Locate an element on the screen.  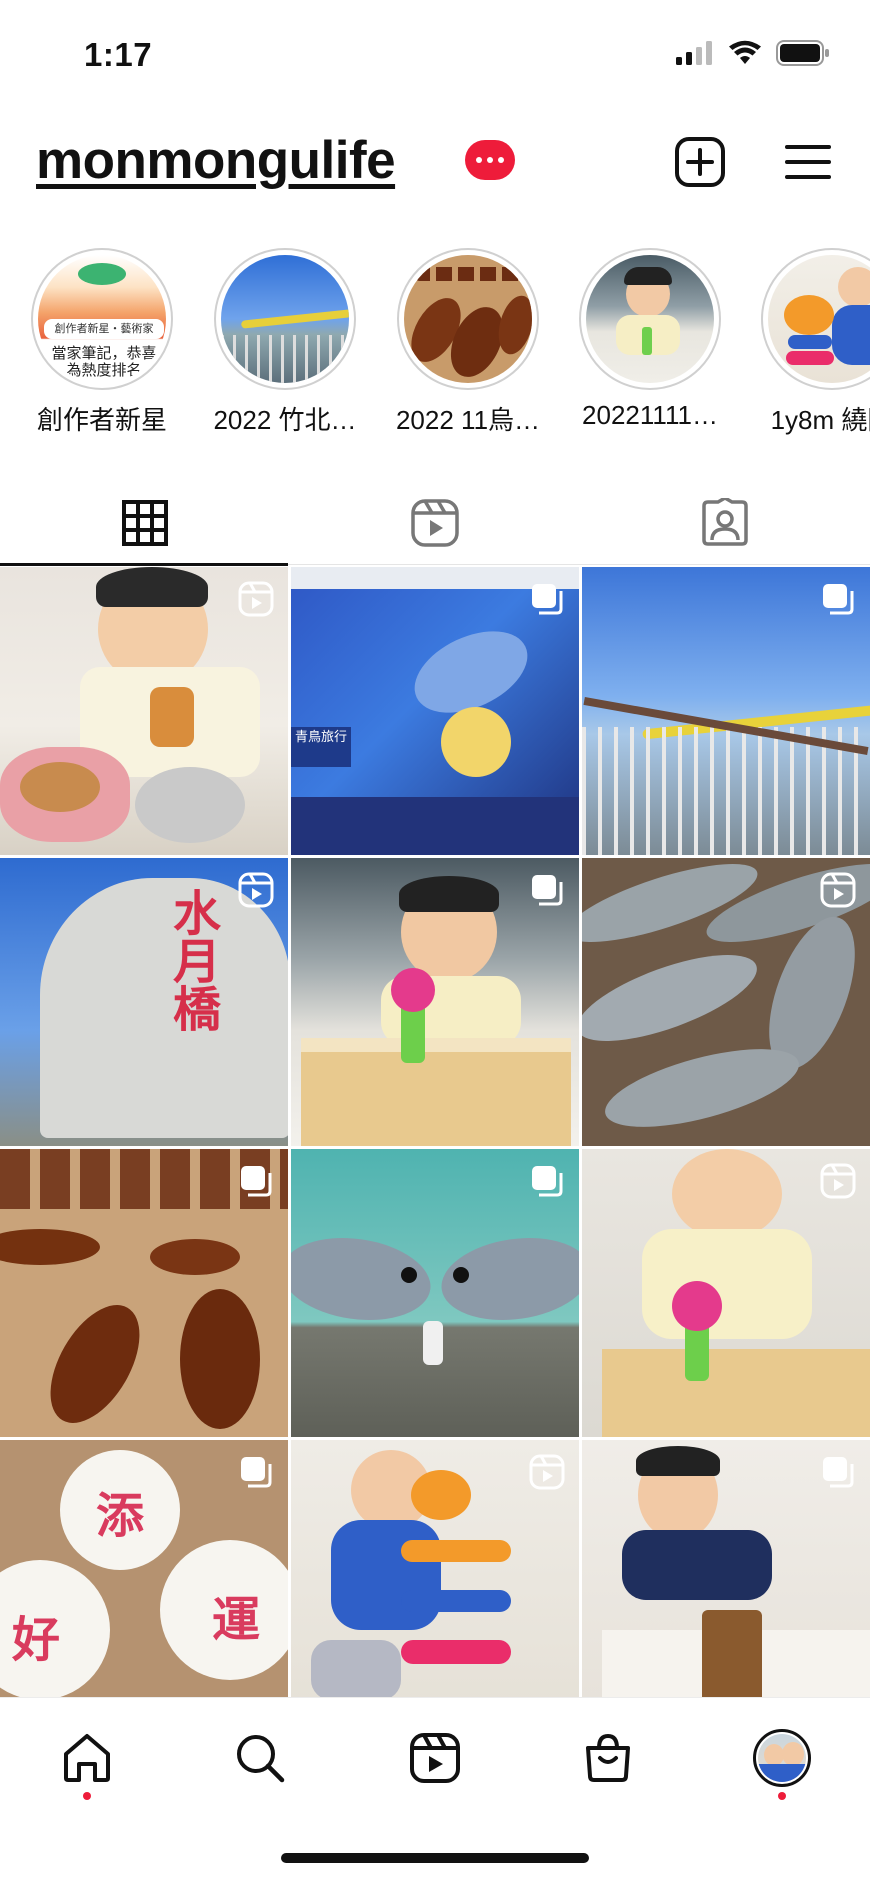
home-icon is located at coordinates (87, 1758).